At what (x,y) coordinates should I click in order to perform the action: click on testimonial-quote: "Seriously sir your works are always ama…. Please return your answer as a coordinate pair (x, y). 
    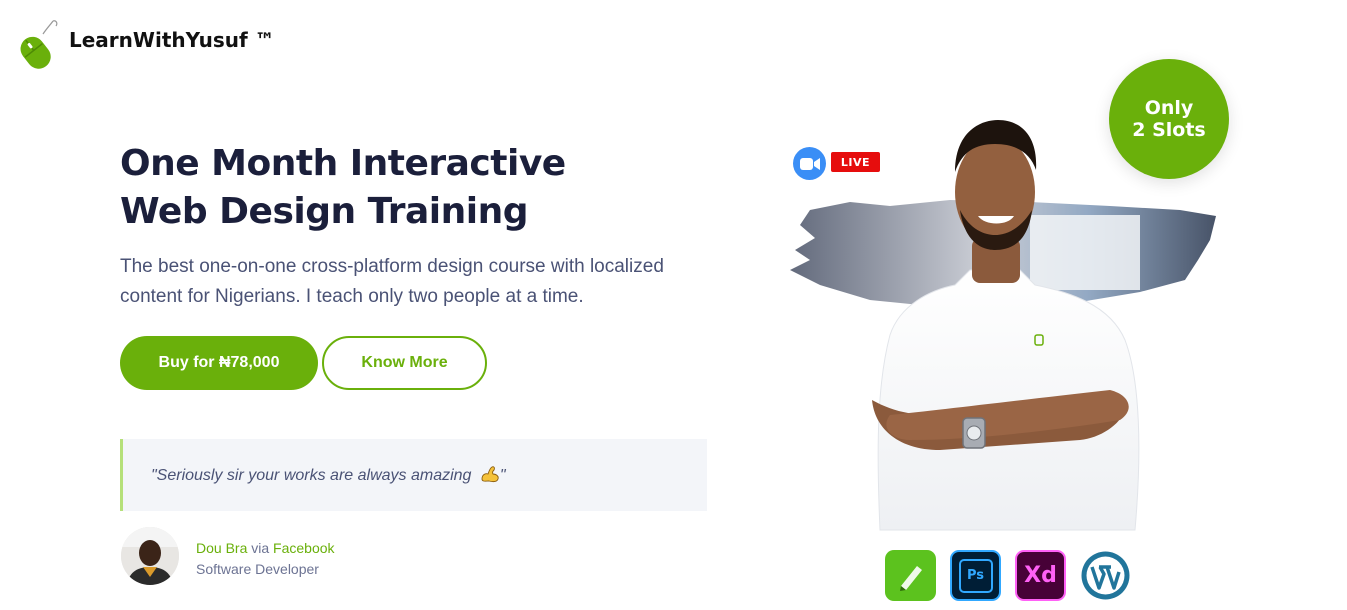
    Looking at the image, I should click on (413, 475).